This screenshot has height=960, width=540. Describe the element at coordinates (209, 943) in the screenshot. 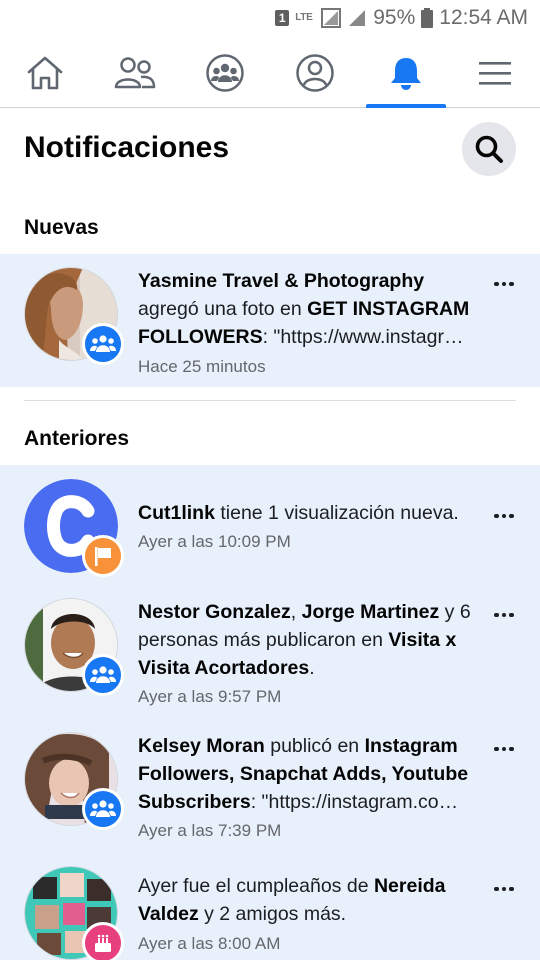

I see `notification-time: Ayer a las 8:00 AM` at that location.